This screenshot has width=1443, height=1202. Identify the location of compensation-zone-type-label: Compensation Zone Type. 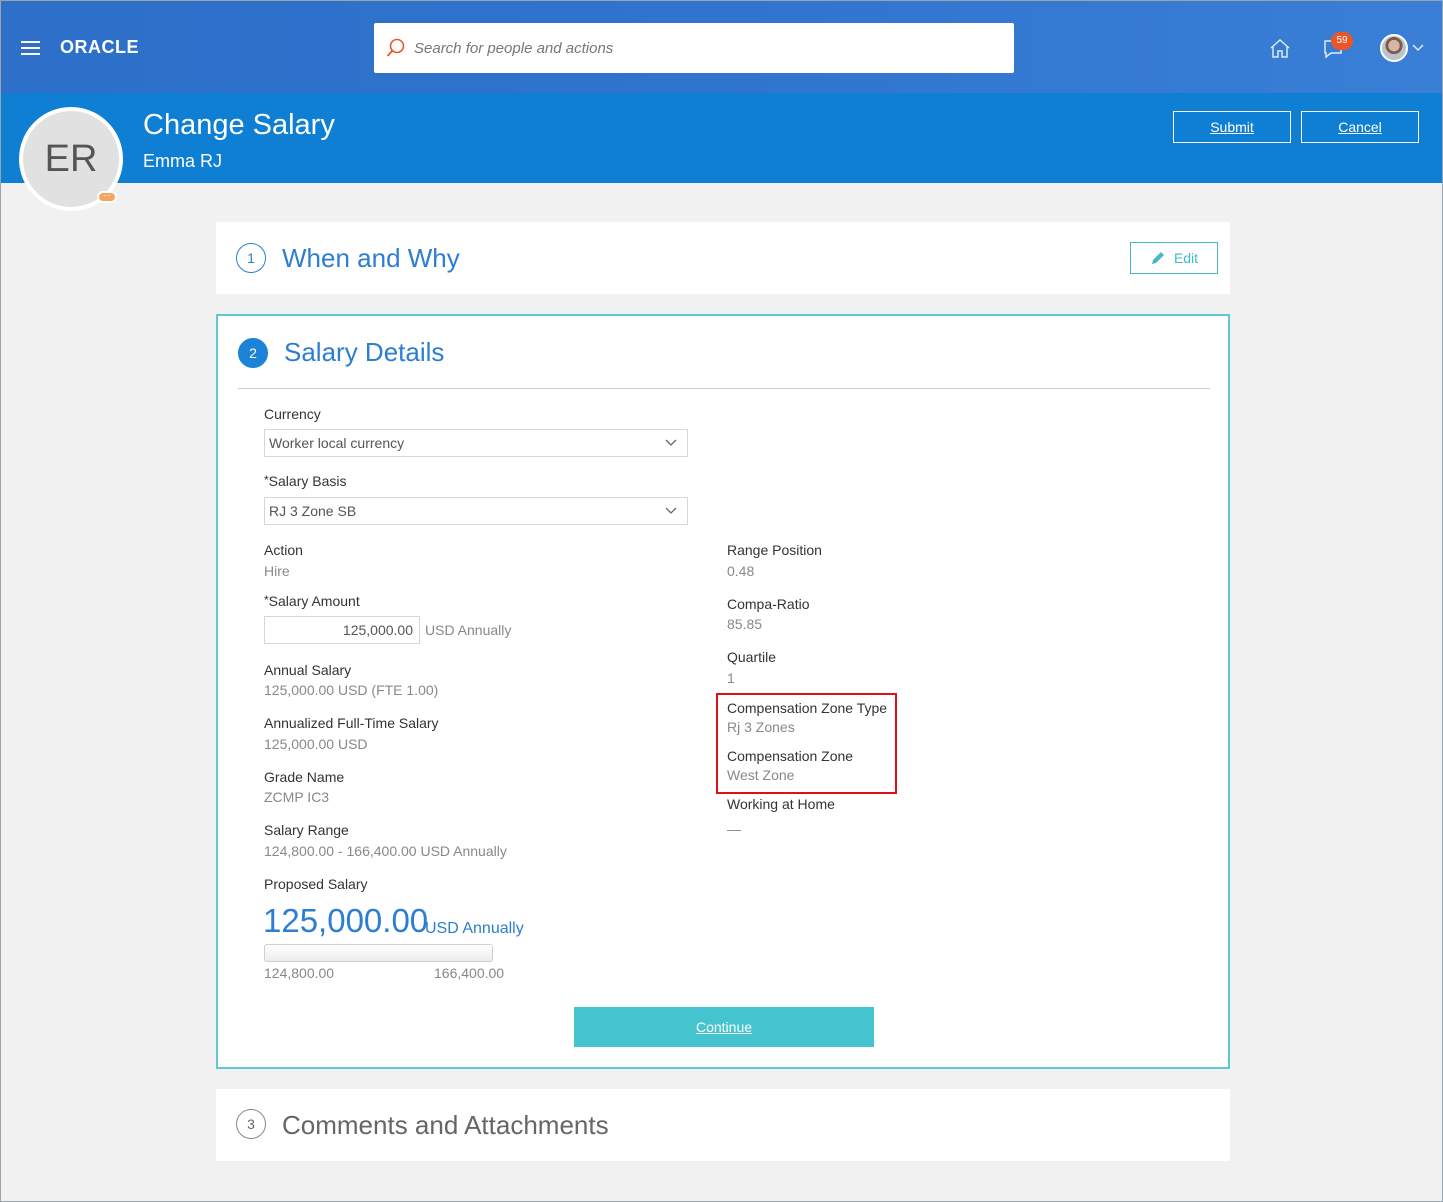
(807, 708).